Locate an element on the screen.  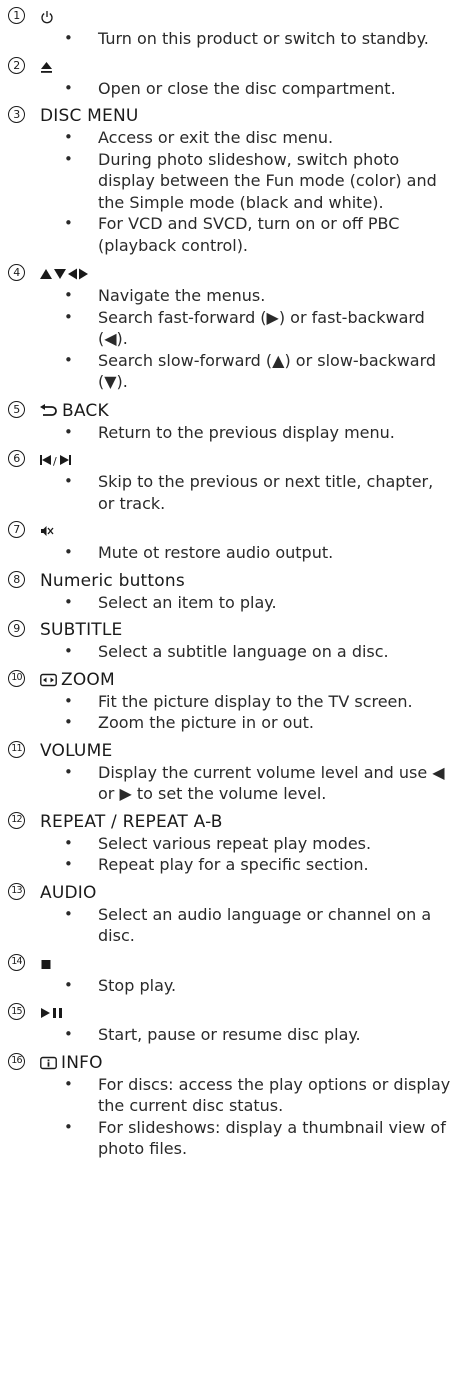
stop-icon is located at coordinates (46, 964).